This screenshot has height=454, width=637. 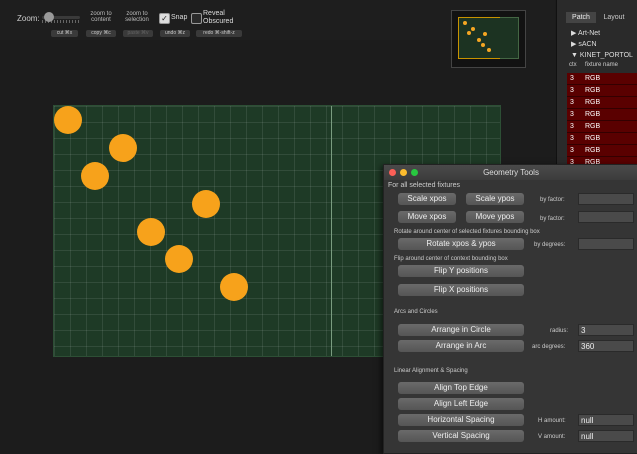 I want to click on arc-degrees-label: arc degrees:, so click(x=549, y=347).